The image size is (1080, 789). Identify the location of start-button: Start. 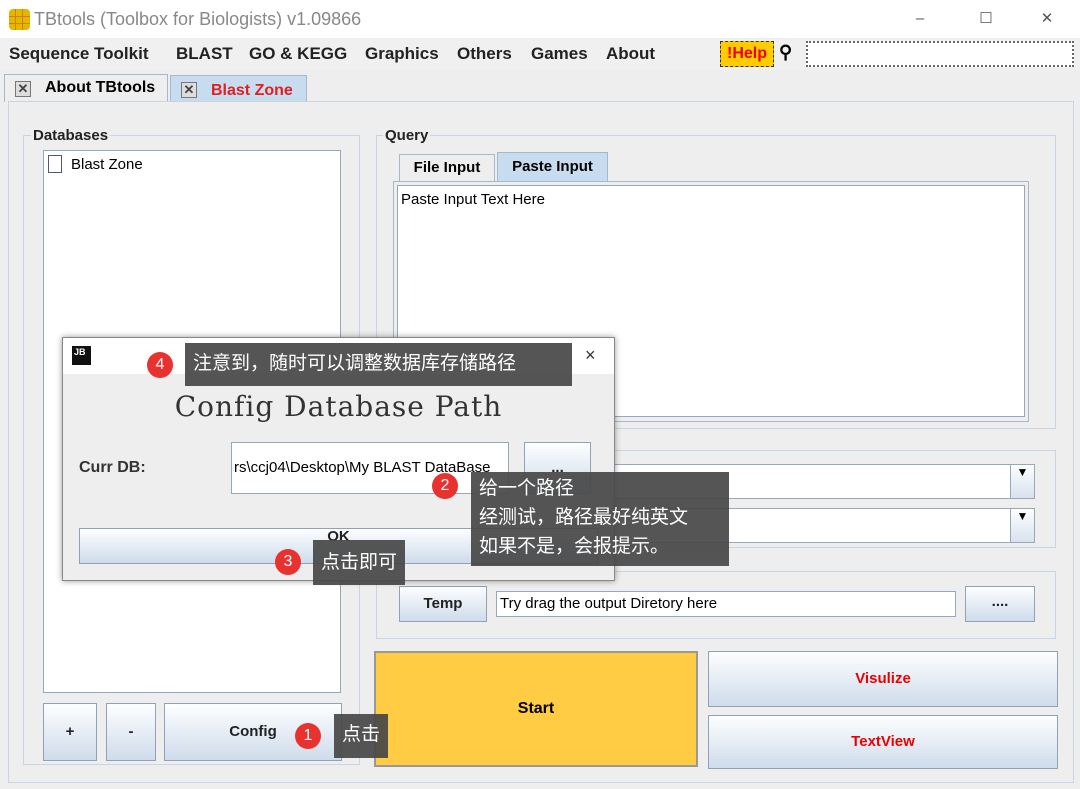
(536, 709).